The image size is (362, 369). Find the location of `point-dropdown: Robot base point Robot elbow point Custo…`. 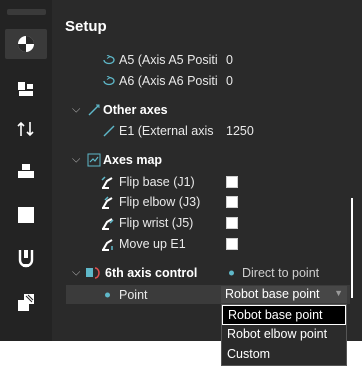

point-dropdown: Robot base point Robot elbow point Custo… is located at coordinates (284, 335).